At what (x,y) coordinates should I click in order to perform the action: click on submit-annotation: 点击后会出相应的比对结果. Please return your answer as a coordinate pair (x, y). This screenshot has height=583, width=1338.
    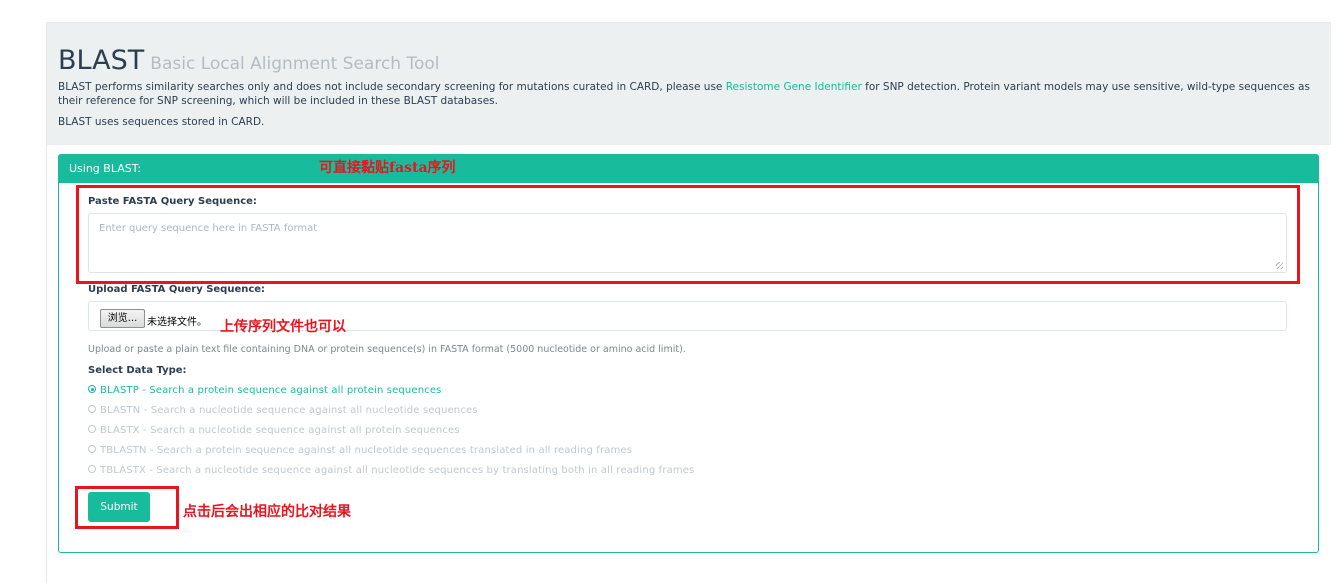
    Looking at the image, I should click on (267, 512).